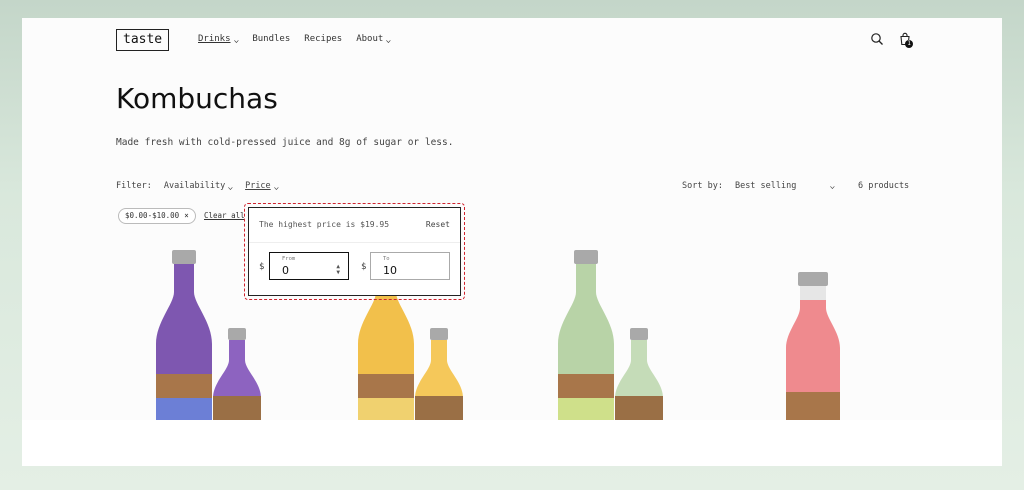 This screenshot has height=490, width=1024. I want to click on product-count: 6 products, so click(884, 186).